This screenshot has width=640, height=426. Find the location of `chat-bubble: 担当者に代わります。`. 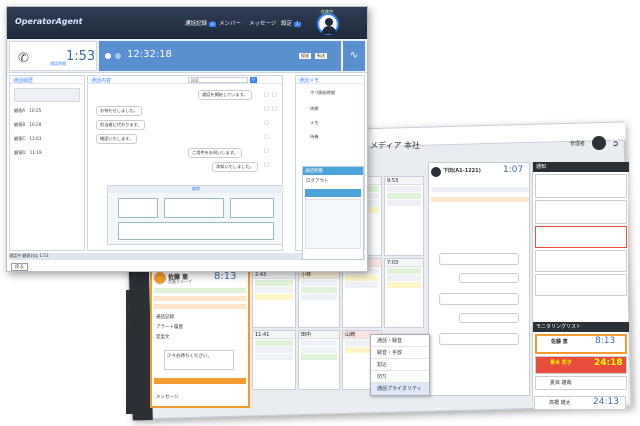

chat-bubble: 担当者に代わります。 is located at coordinates (121, 125).